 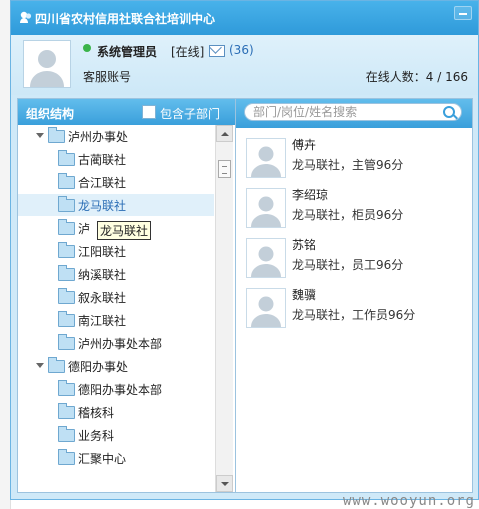 I want to click on contact-name: 李绍琼, so click(x=310, y=195).